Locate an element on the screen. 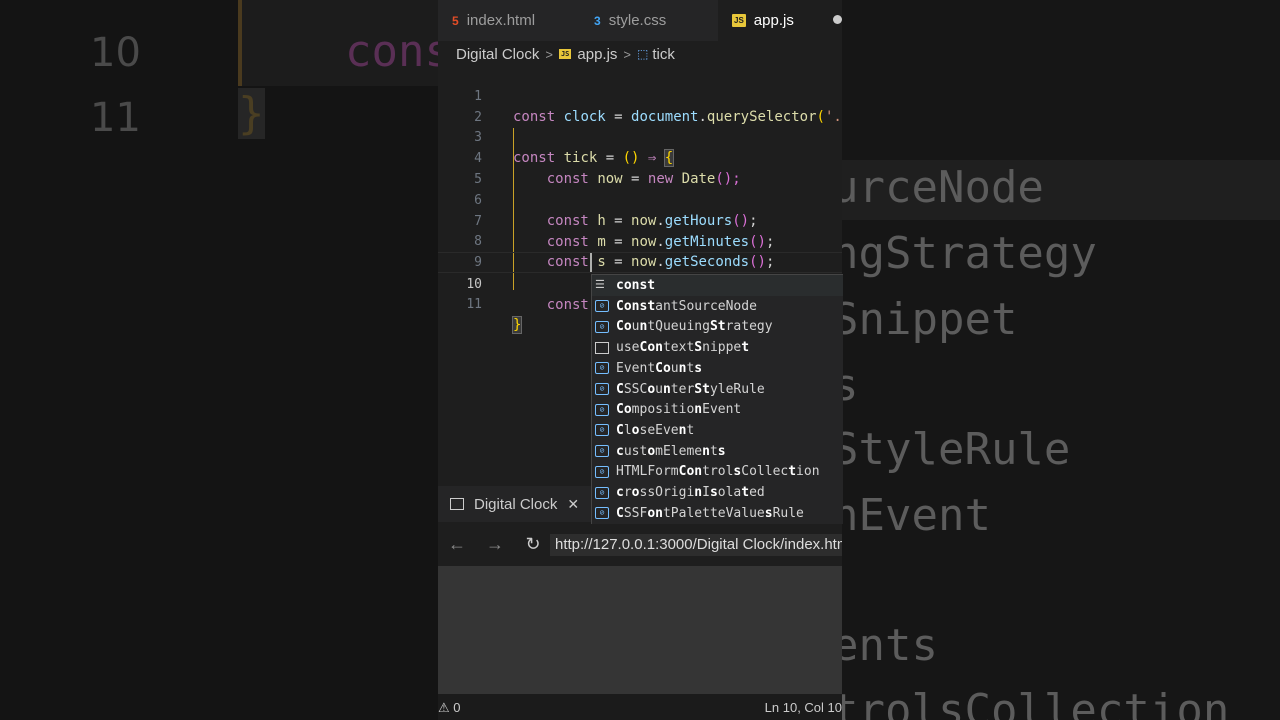 This screenshot has width=1280, height=720. code-line: 9 is located at coordinates (640, 250).